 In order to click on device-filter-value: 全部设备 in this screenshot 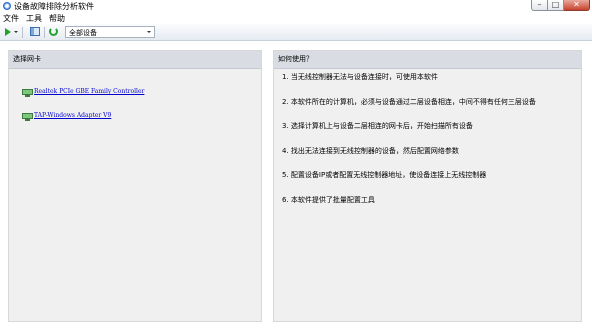, I will do `click(83, 33)`.